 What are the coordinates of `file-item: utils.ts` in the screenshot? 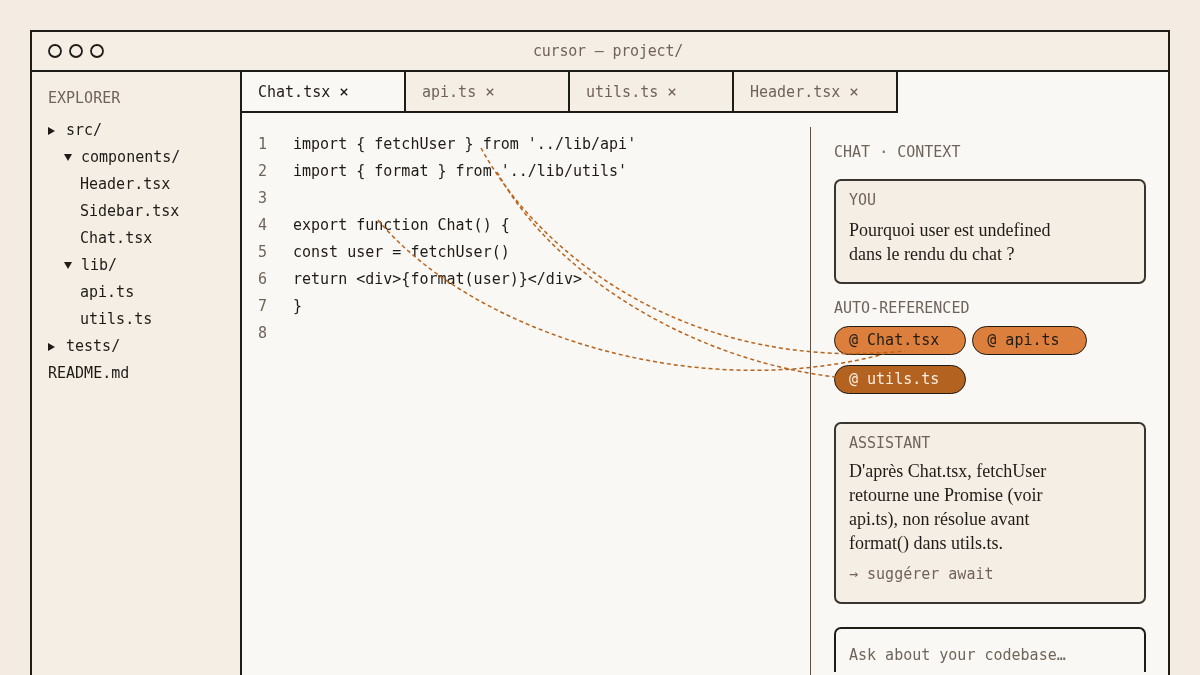 It's located at (116, 319).